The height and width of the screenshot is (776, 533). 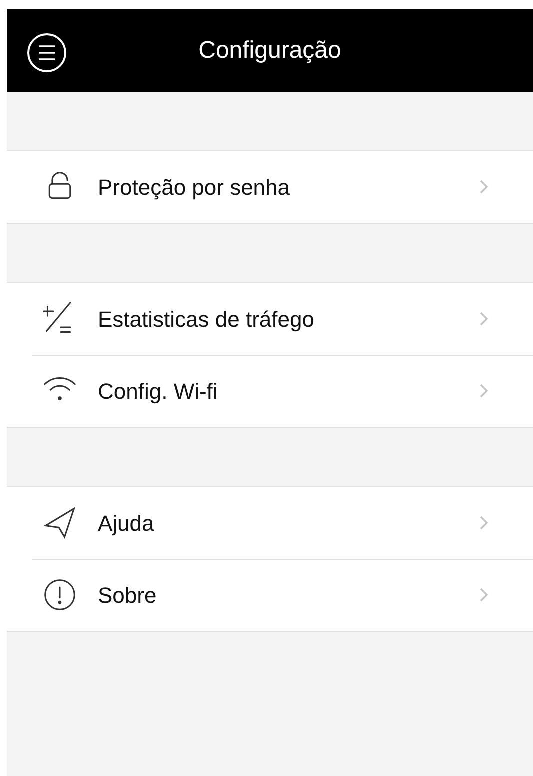 I want to click on exclamation-circle-icon, so click(x=60, y=595).